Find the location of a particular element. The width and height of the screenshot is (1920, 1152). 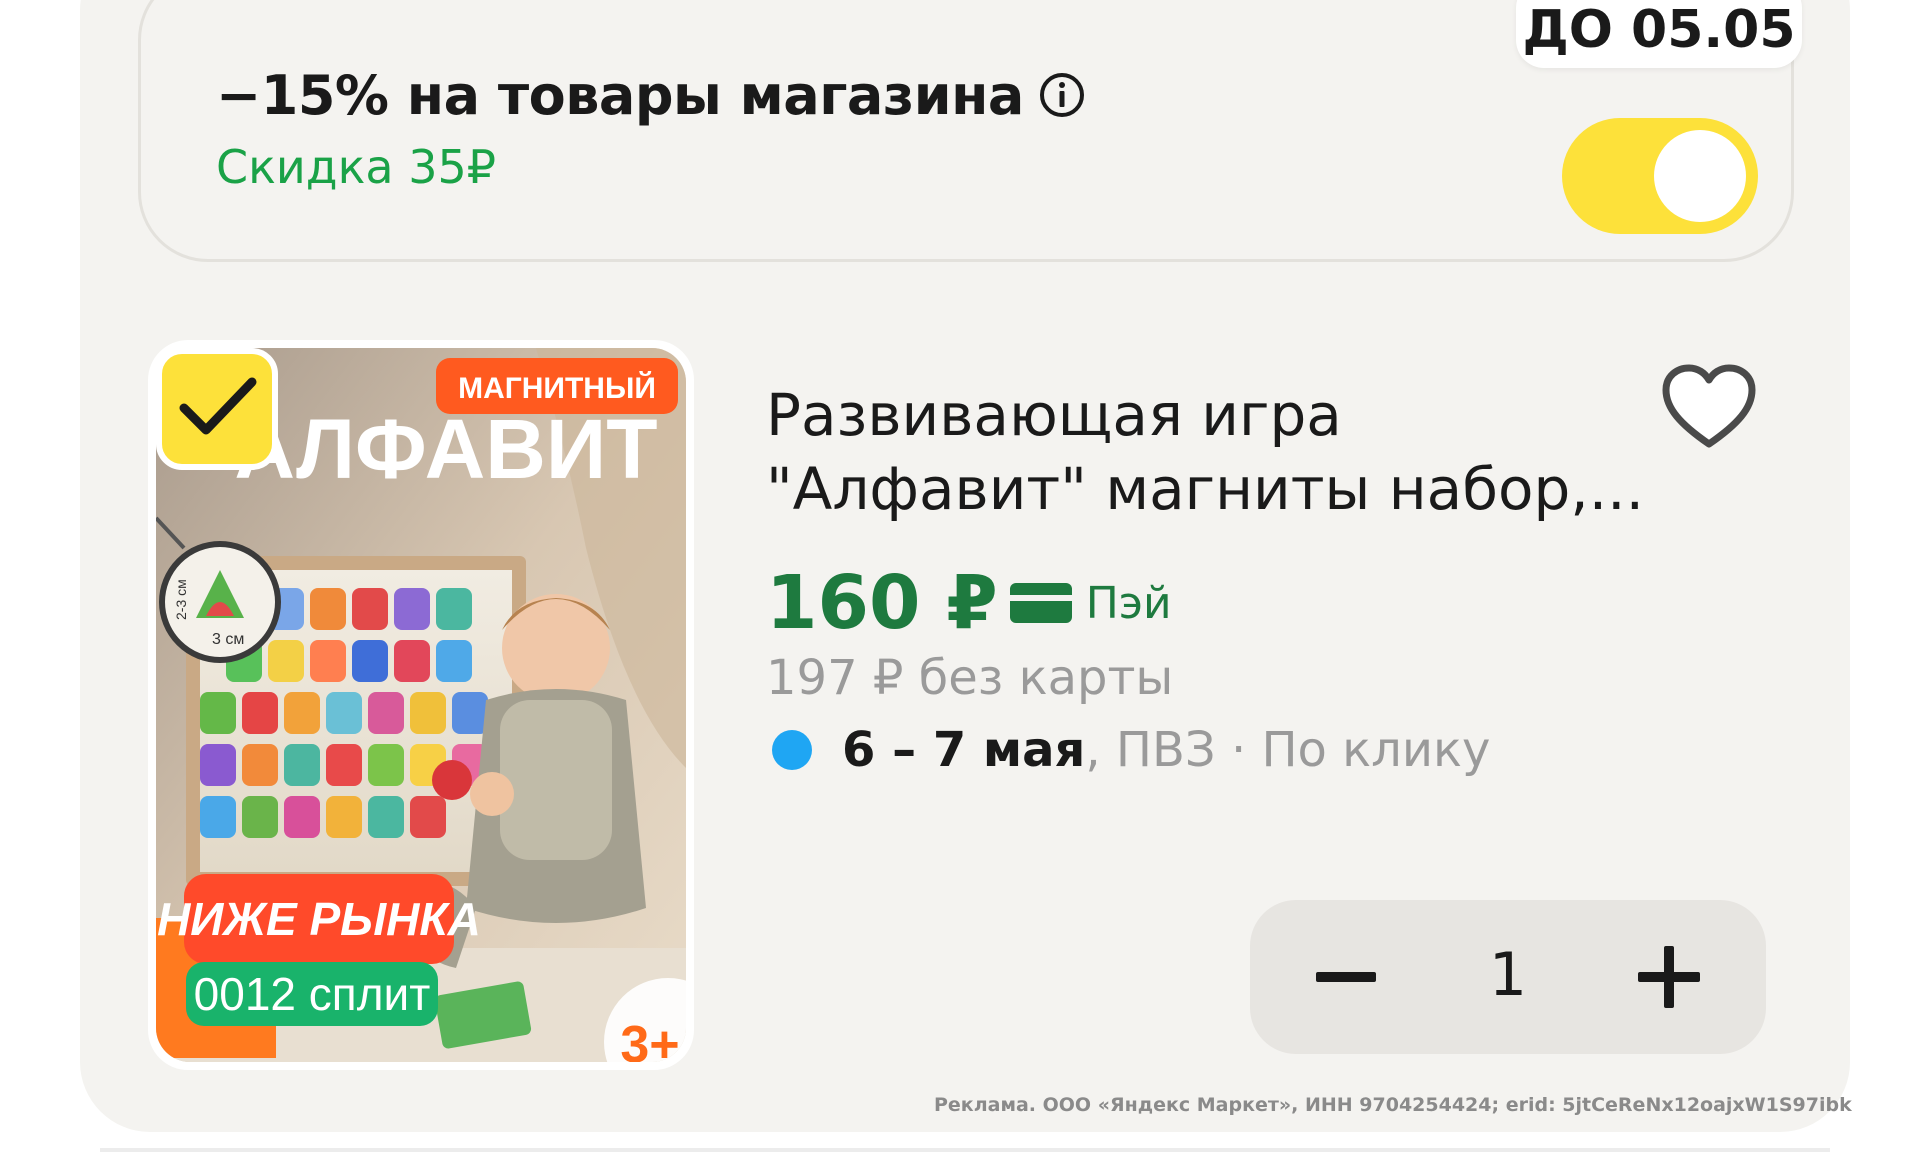

delivery-method: , ПВЗ · По клику is located at coordinates (1288, 750).